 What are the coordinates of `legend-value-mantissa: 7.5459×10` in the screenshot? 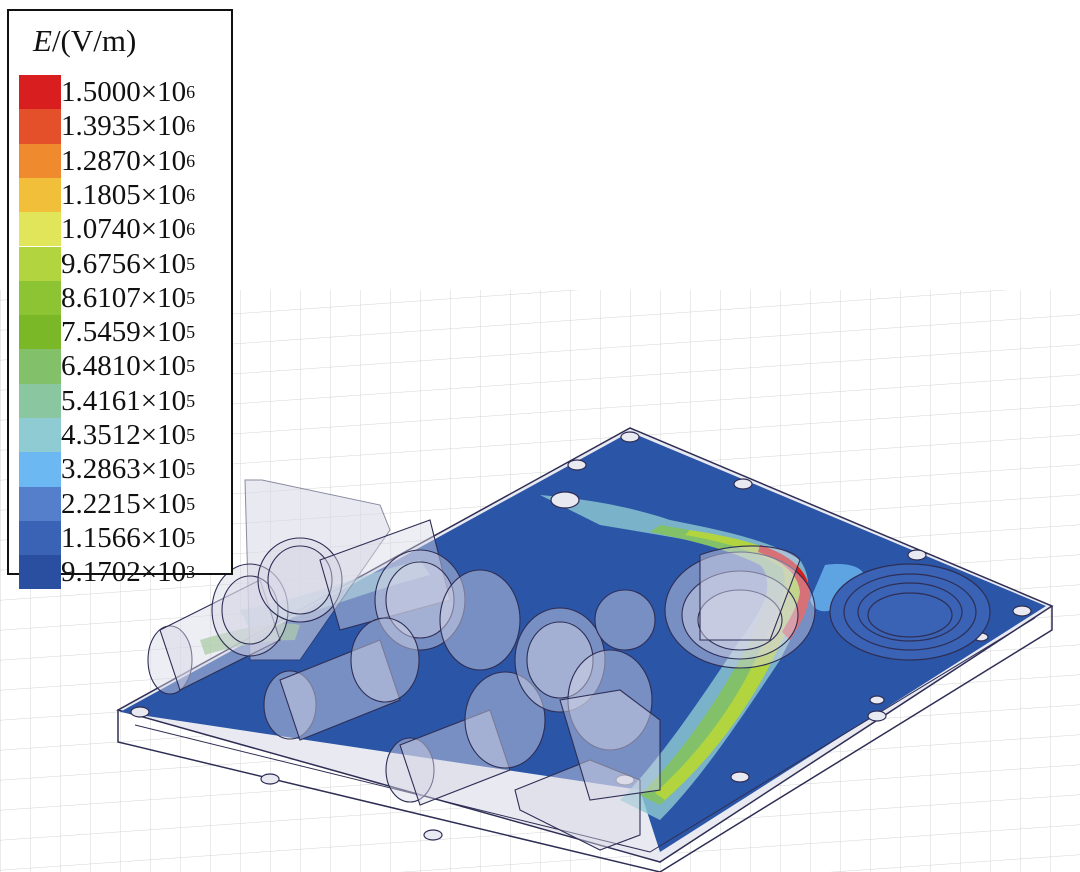 It's located at (124, 332).